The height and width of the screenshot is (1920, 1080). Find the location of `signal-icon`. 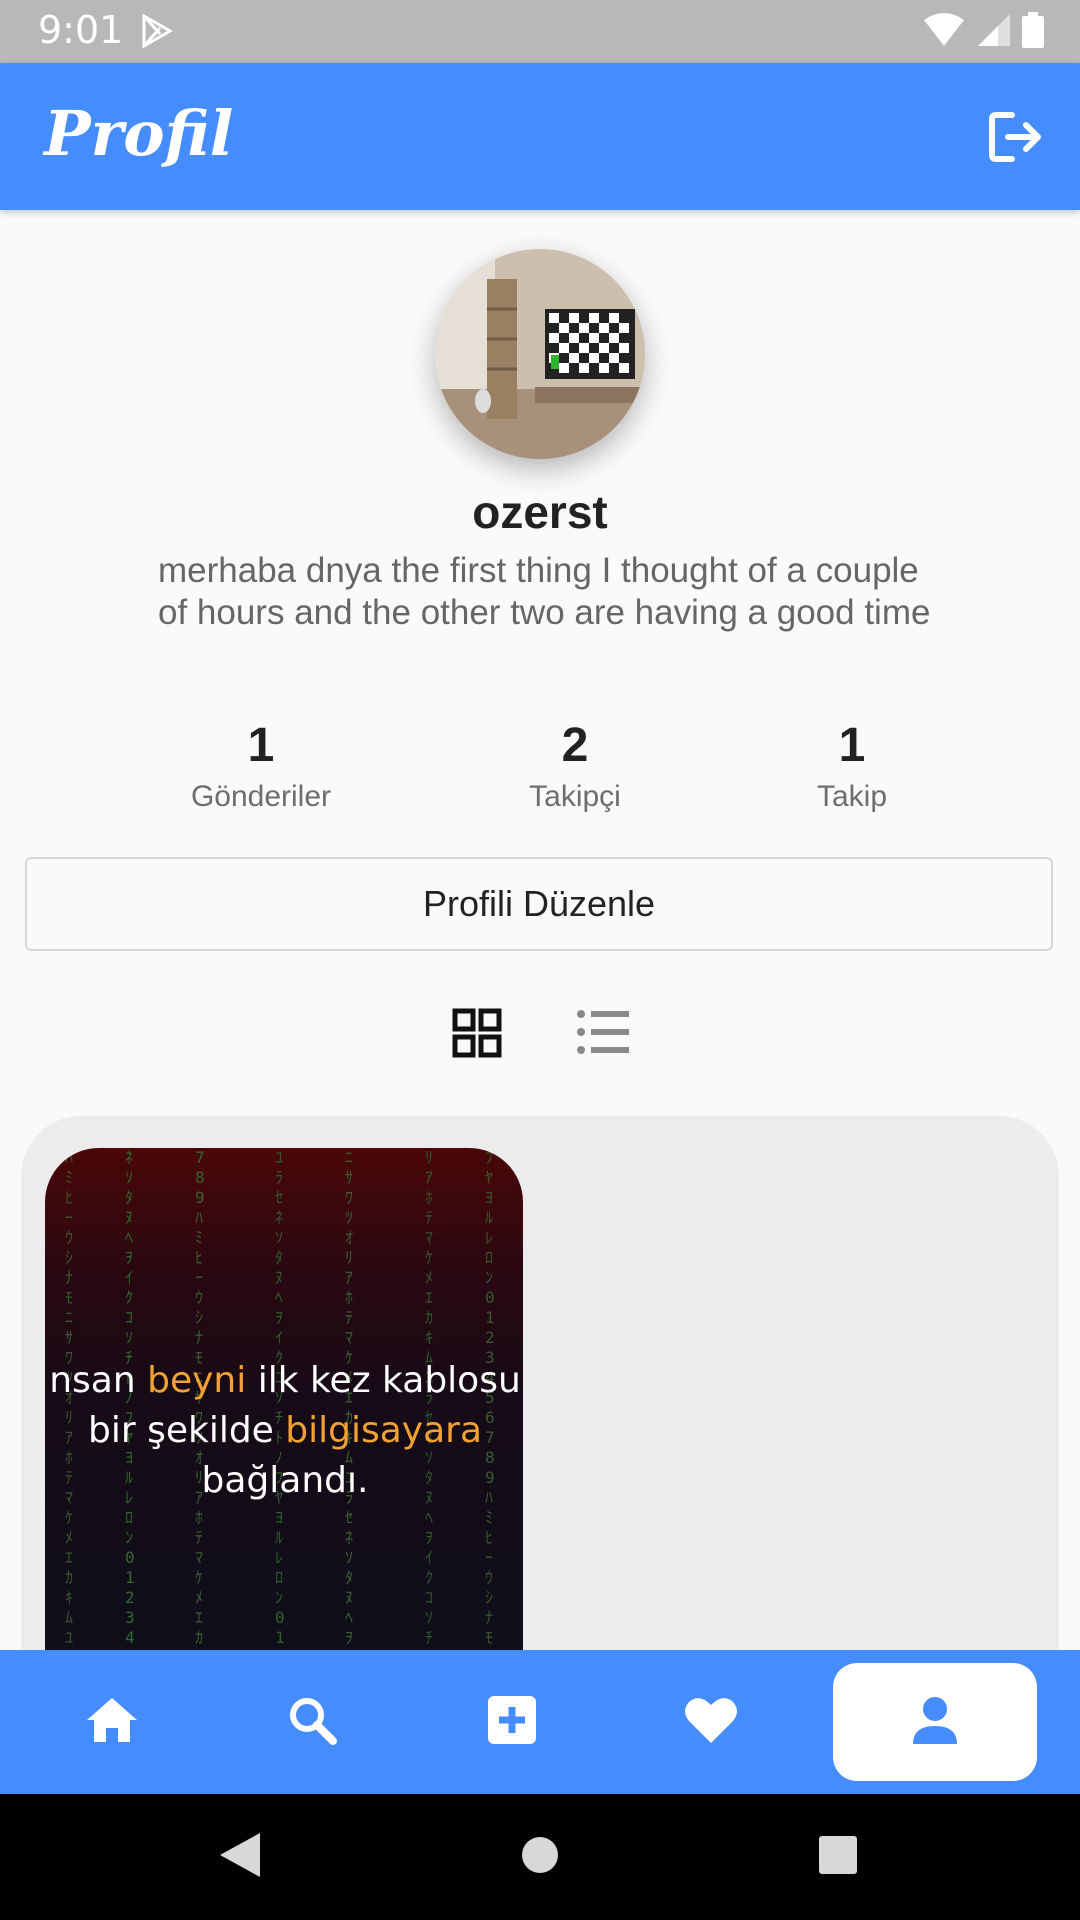

signal-icon is located at coordinates (994, 32).